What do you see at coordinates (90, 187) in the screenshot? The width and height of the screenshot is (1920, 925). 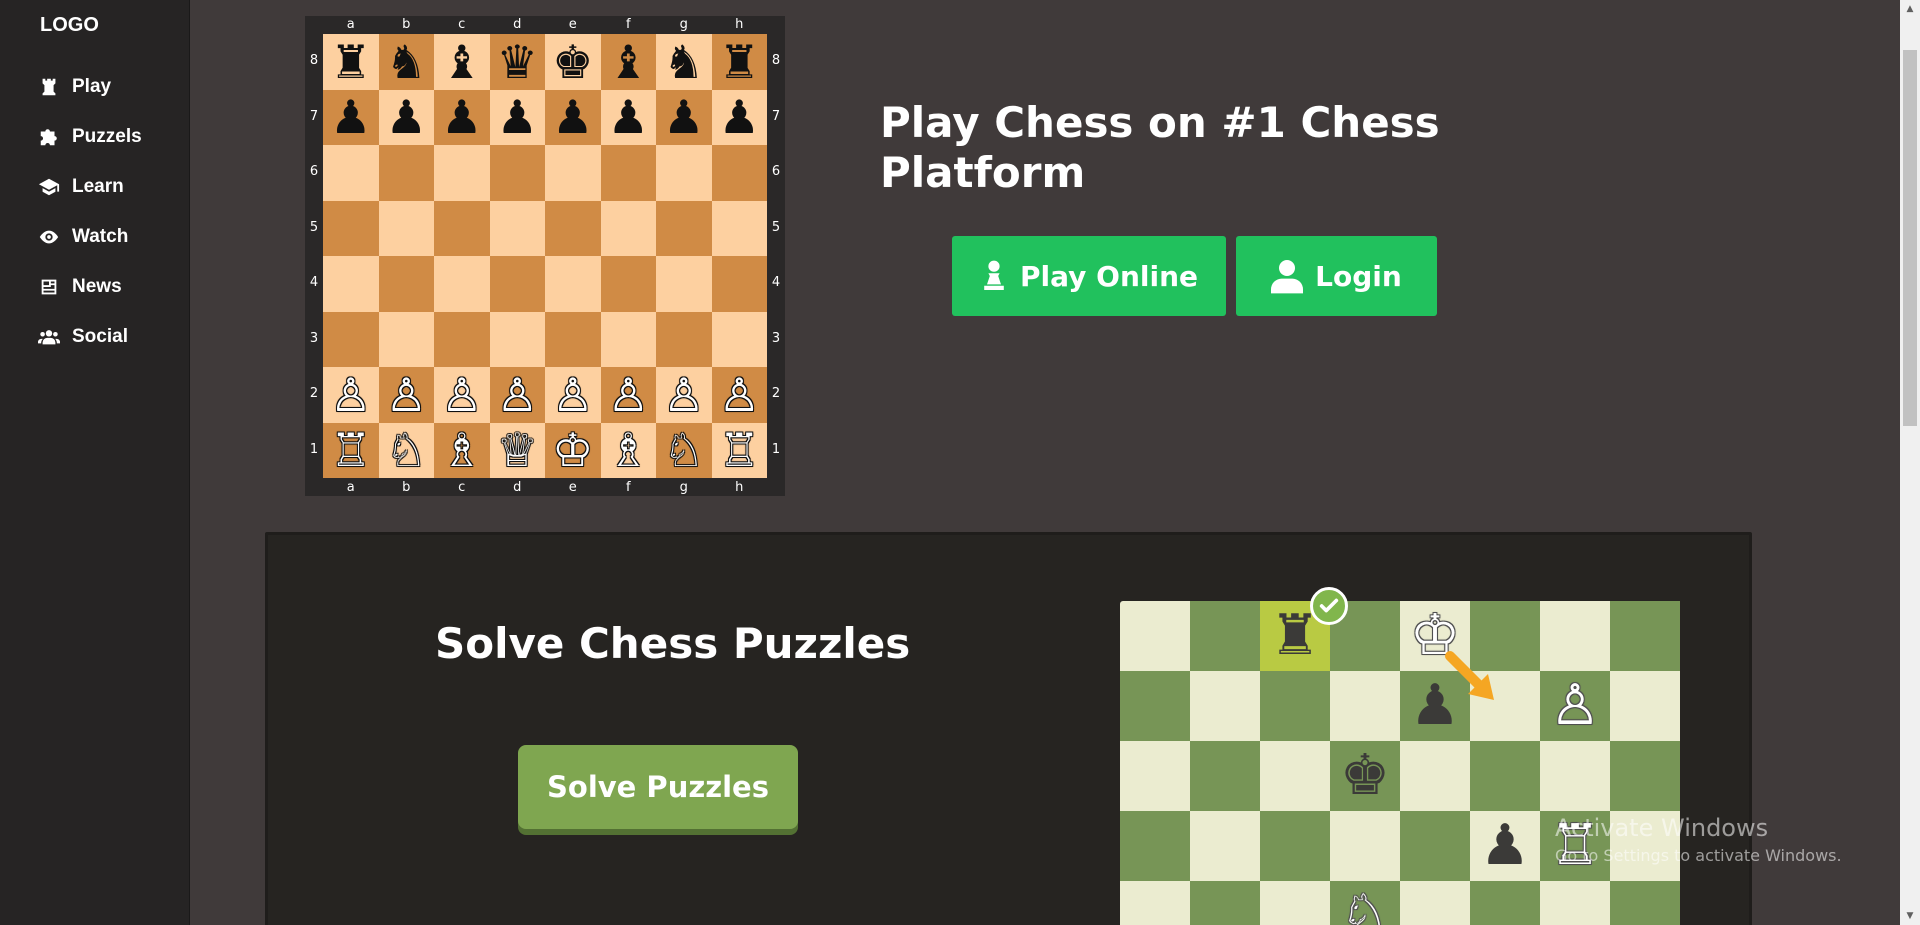 I see `sidebar-item-learn: Learn` at bounding box center [90, 187].